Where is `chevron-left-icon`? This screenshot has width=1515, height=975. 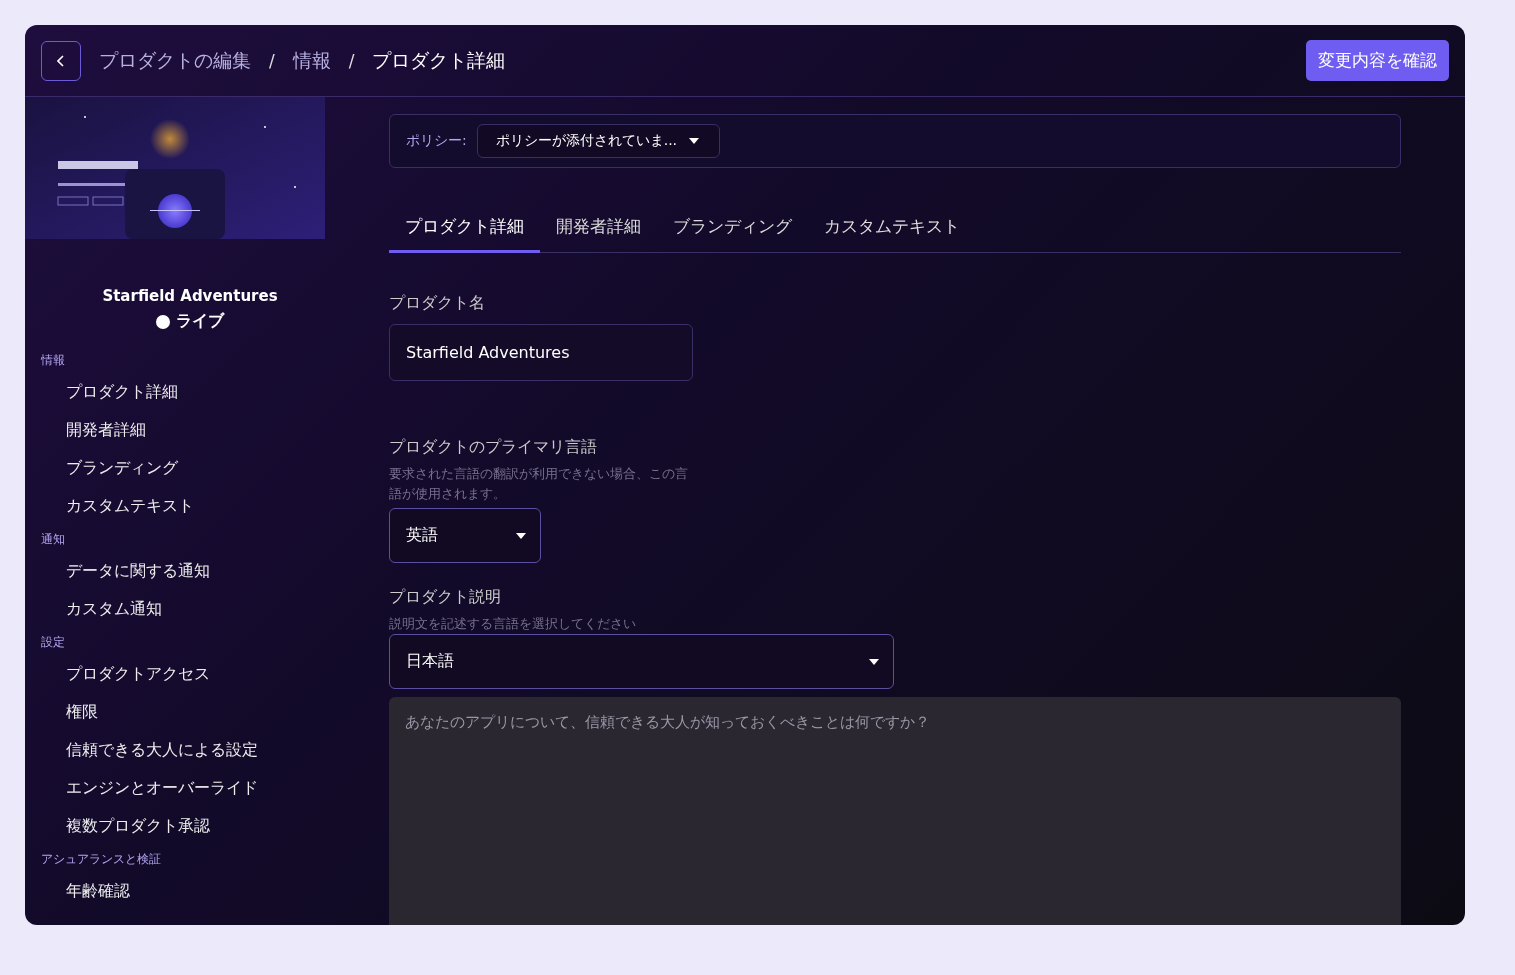 chevron-left-icon is located at coordinates (61, 60).